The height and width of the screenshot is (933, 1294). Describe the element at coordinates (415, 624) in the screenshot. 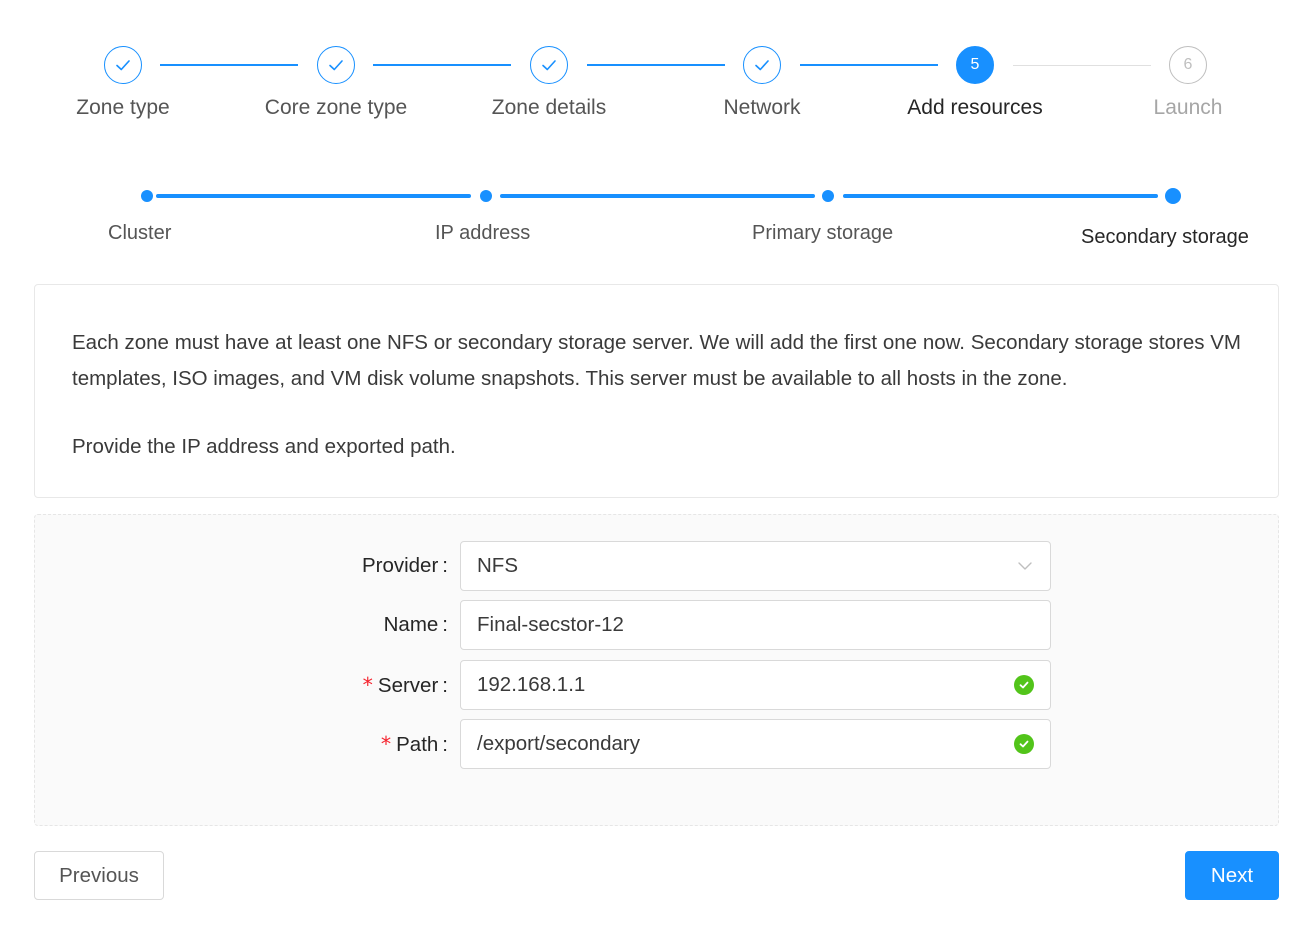

I see `name-label: Name:` at that location.